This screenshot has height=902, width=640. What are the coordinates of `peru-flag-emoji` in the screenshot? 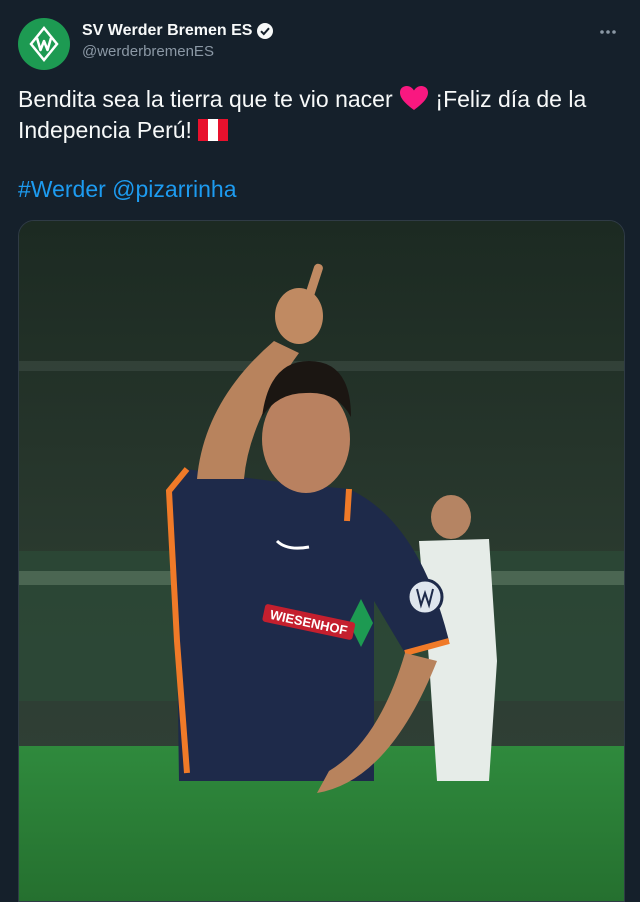 It's located at (213, 130).